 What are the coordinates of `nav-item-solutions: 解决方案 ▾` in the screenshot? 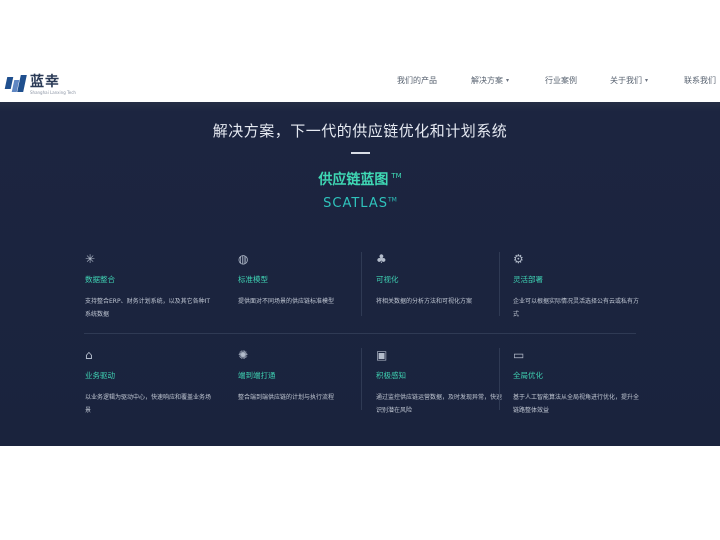 It's located at (490, 80).